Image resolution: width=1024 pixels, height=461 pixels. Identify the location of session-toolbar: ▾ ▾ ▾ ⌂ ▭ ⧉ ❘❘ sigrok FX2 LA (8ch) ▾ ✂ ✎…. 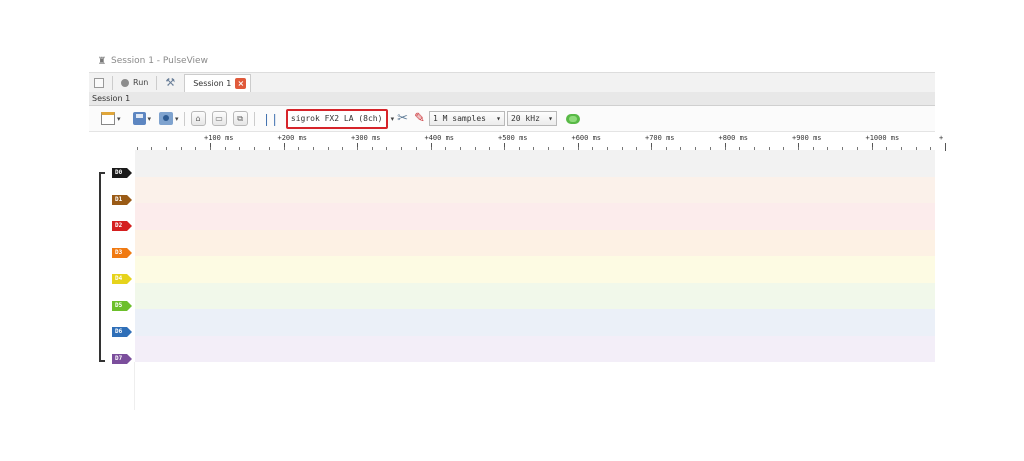
(512, 119).